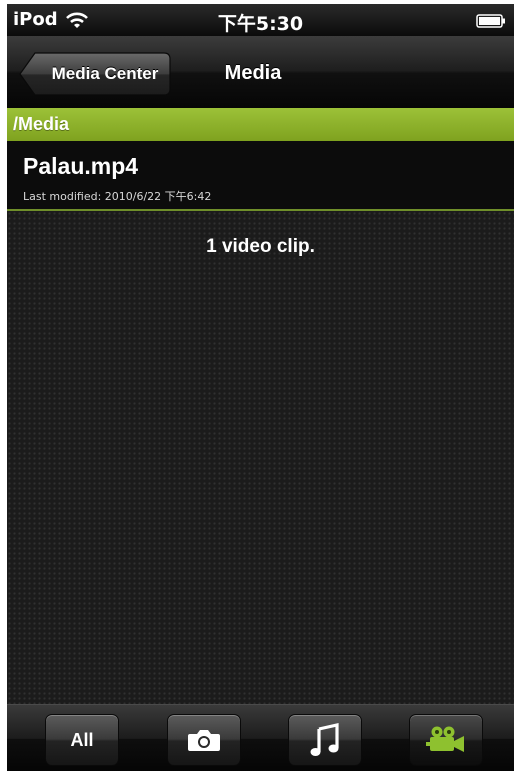 The width and height of the screenshot is (514, 771). Describe the element at coordinates (491, 23) in the screenshot. I see `battery-icon` at that location.